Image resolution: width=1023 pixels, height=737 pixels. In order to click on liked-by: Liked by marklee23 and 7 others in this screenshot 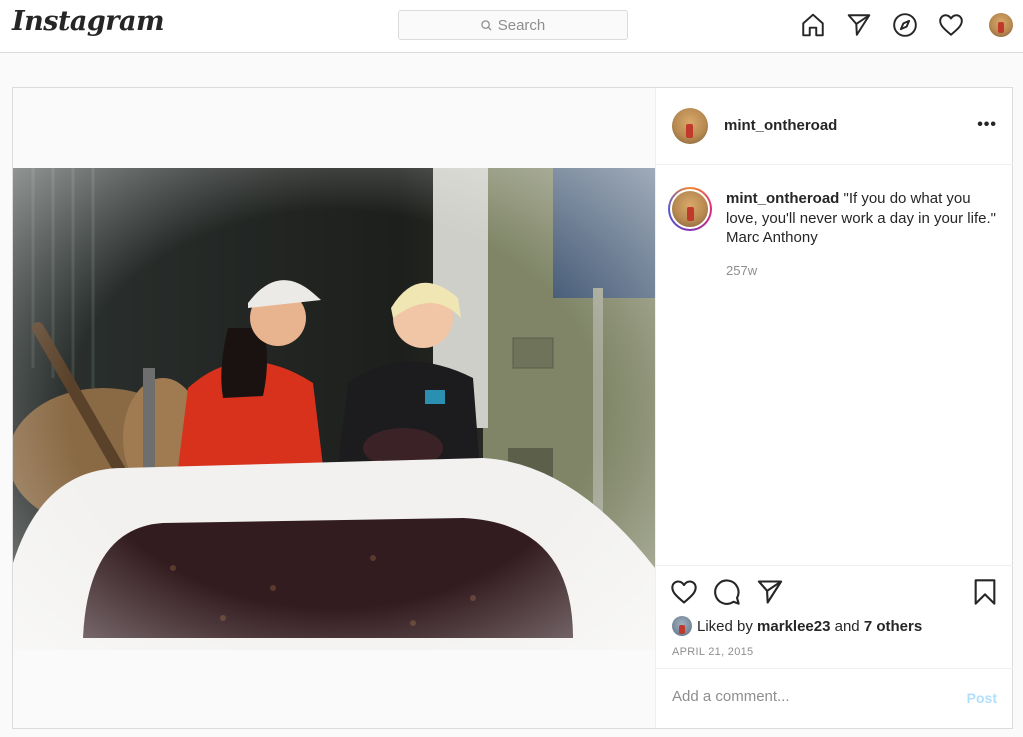, I will do `click(797, 626)`.